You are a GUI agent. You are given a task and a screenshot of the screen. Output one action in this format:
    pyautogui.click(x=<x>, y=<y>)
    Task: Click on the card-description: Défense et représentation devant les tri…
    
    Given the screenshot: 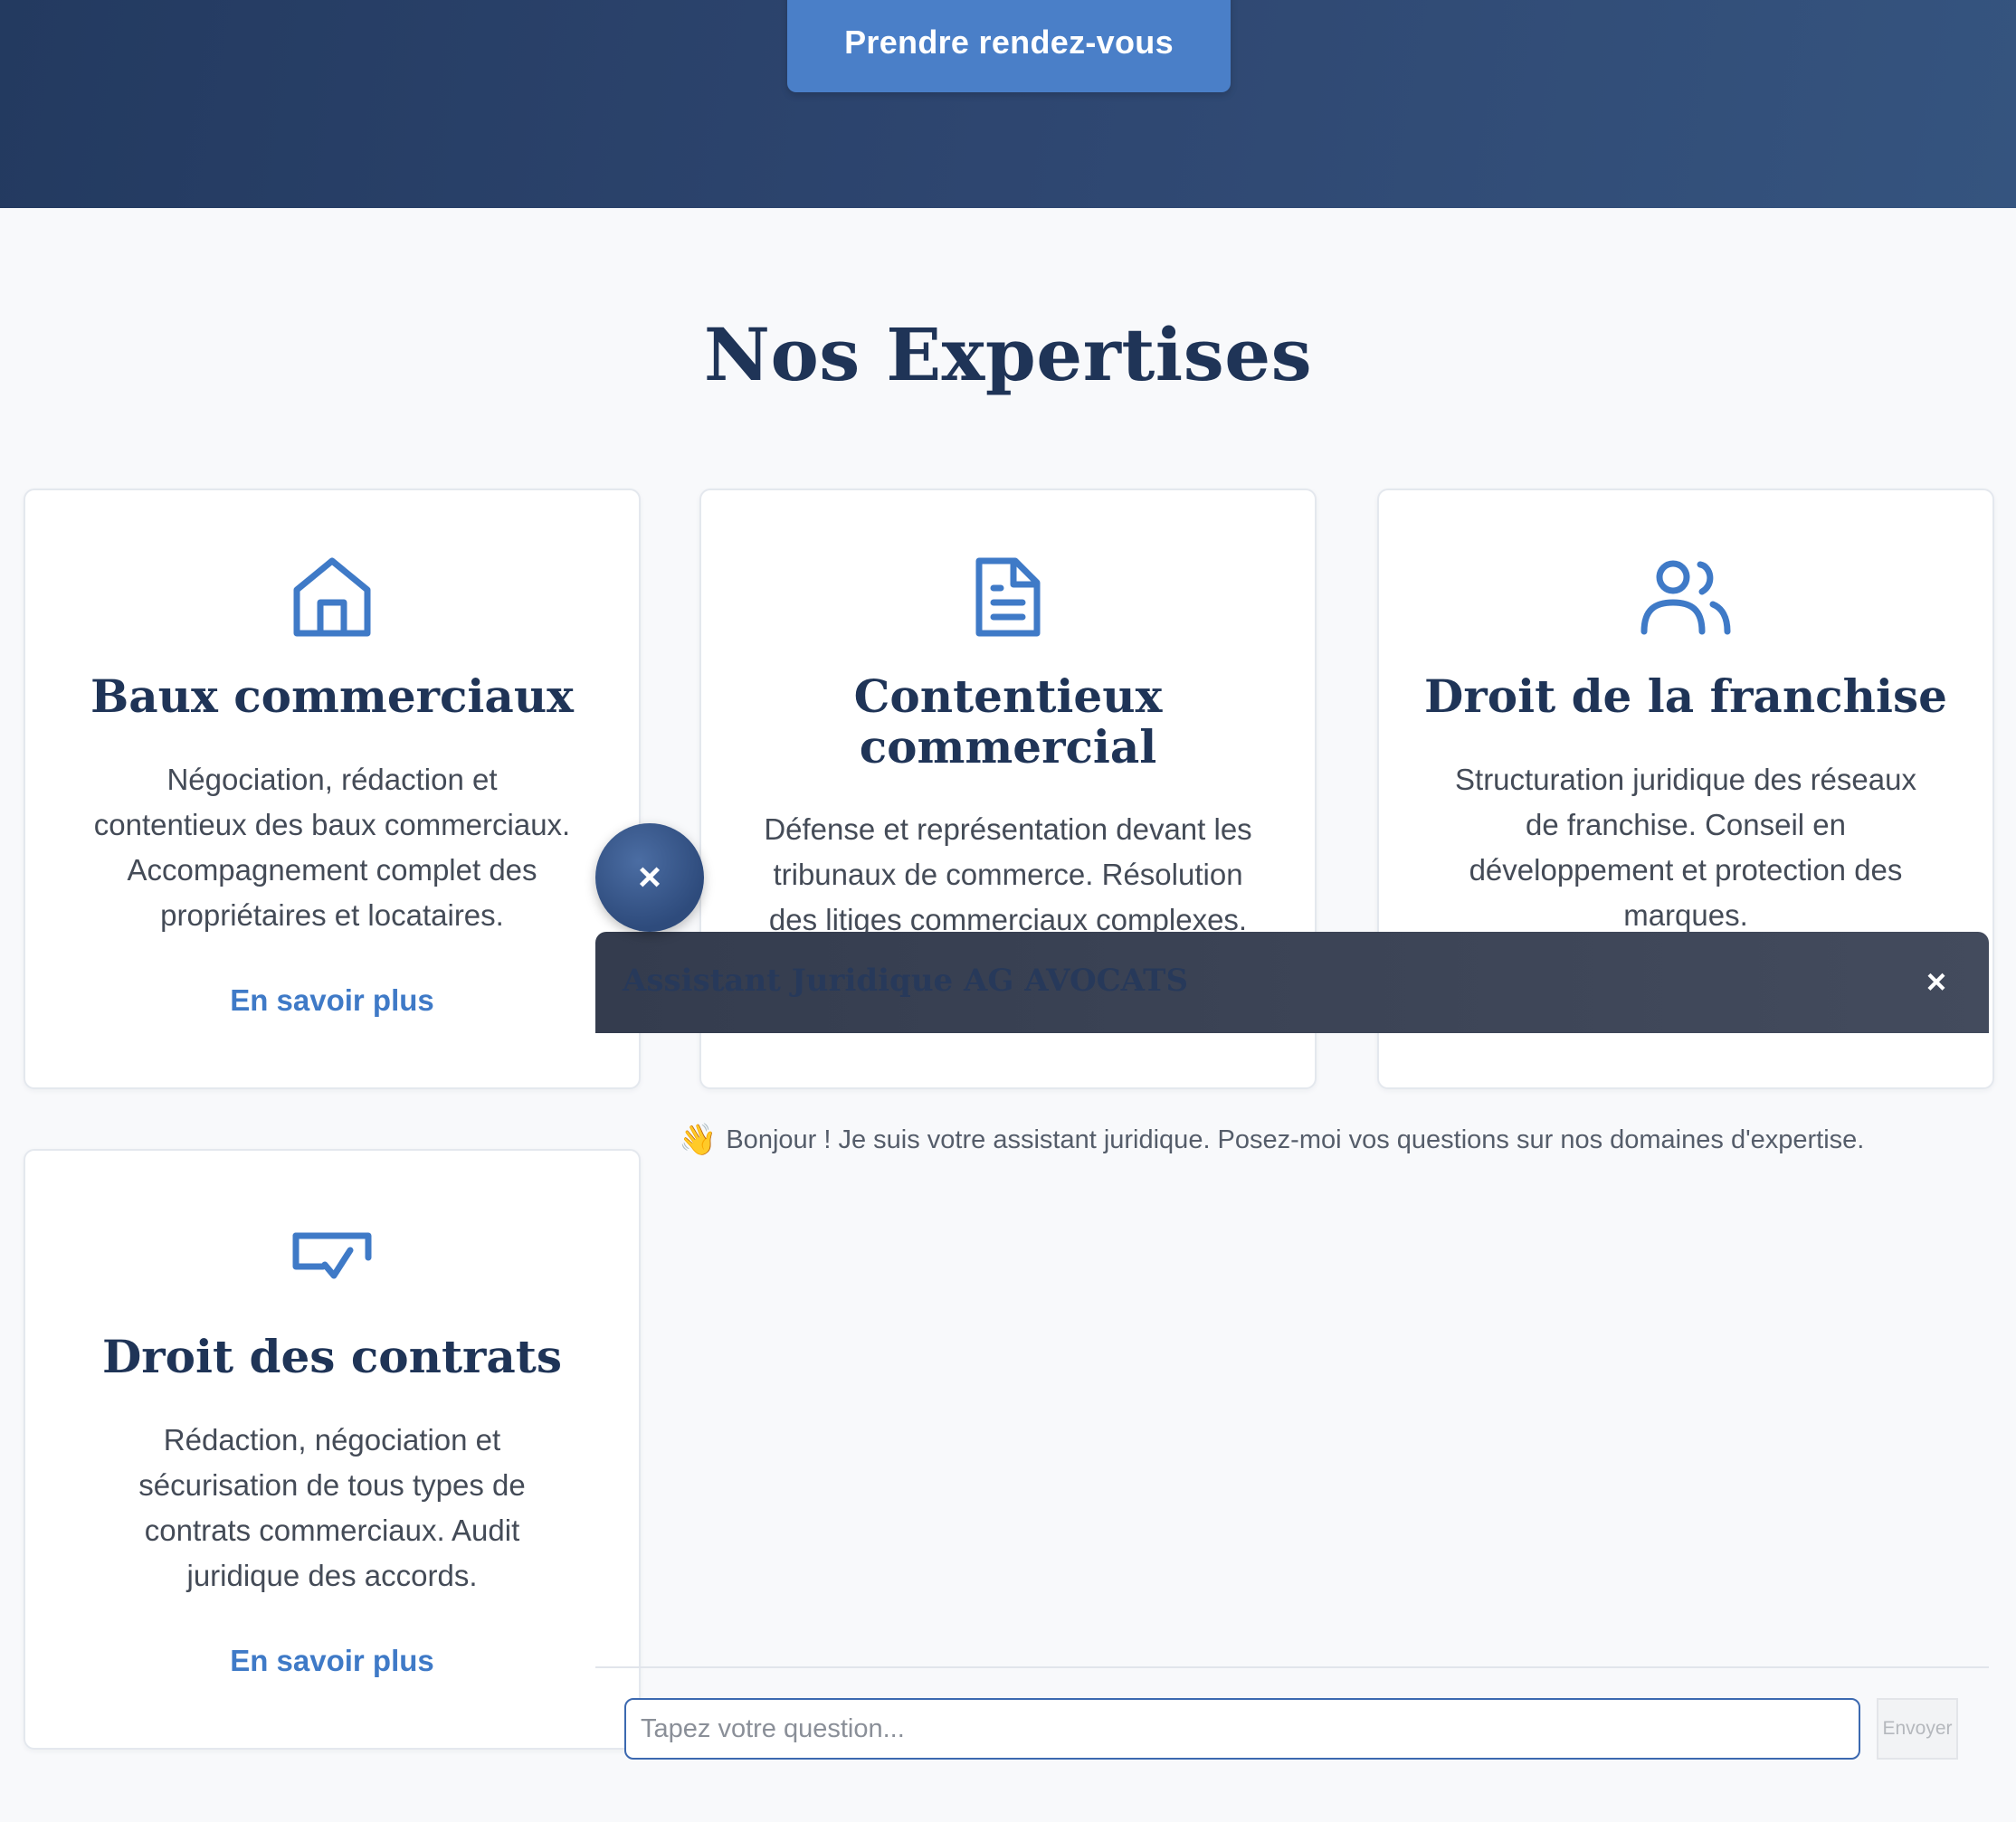 What is the action you would take?
    pyautogui.click(x=1008, y=874)
    